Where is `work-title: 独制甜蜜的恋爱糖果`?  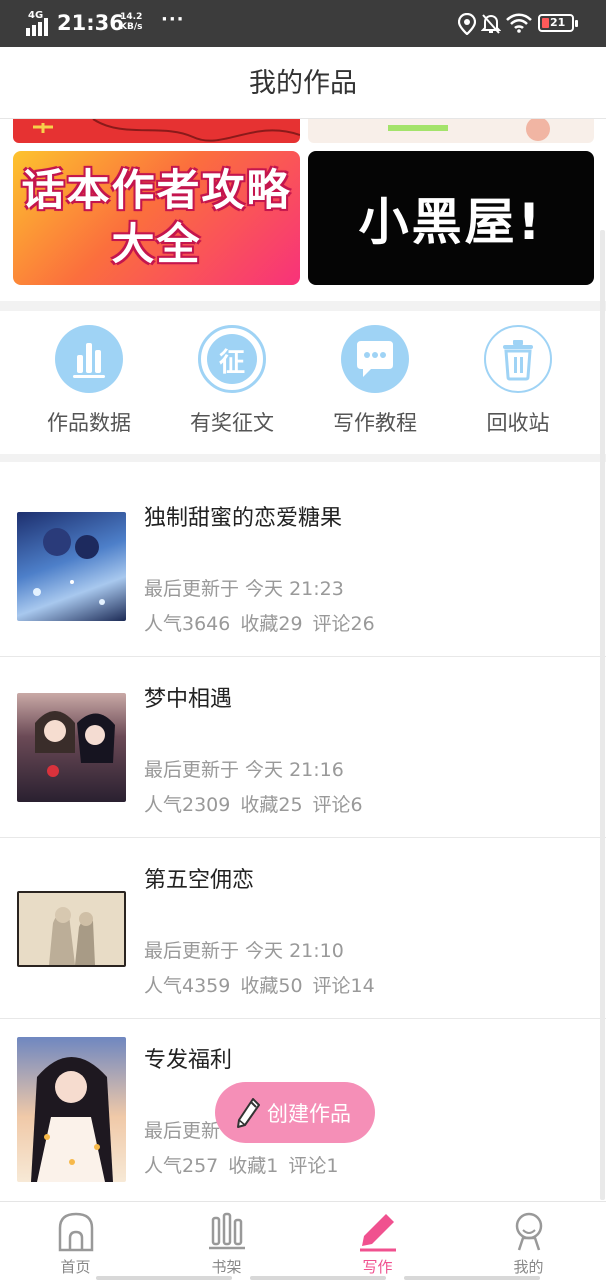
work-title: 独制甜蜜的恋爱糖果 is located at coordinates (243, 518).